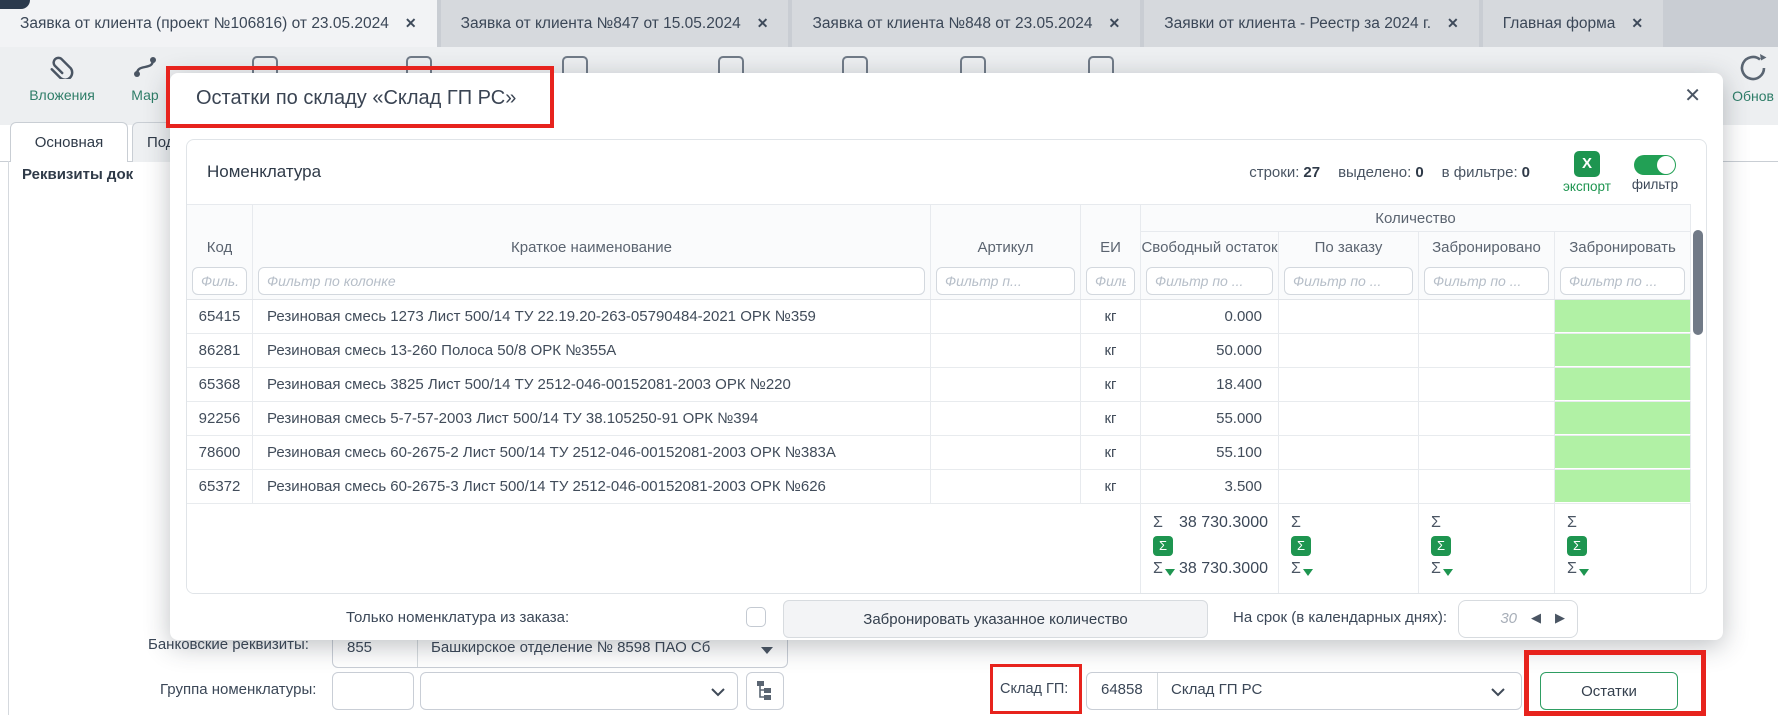 The height and width of the screenshot is (722, 1778). I want to click on warehouse-combo: 64858 Склад ГП РС, so click(1304, 691).